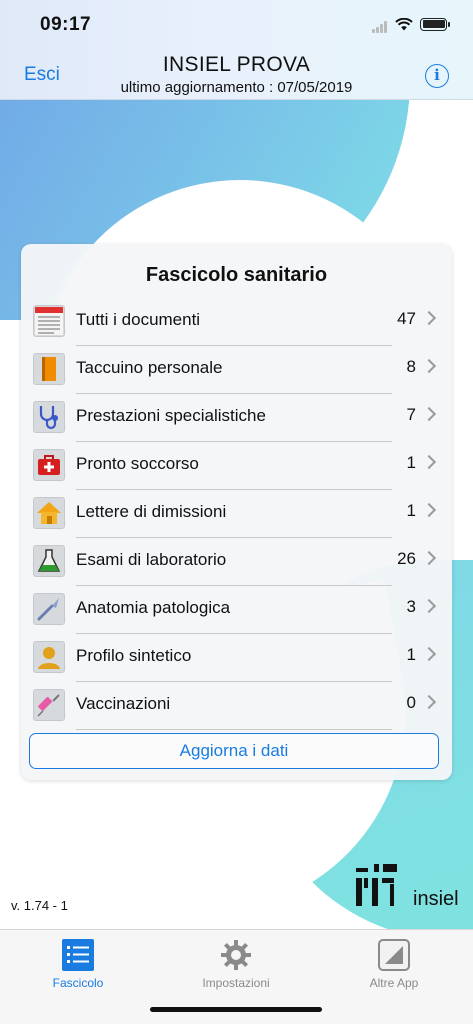 The image size is (473, 1024). What do you see at coordinates (236, 1009) in the screenshot?
I see `home-indicator` at bounding box center [236, 1009].